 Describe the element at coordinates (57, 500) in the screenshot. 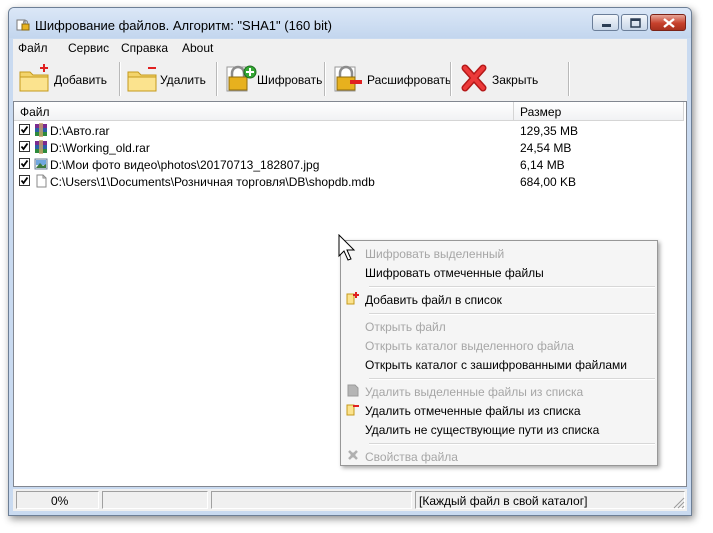

I see `status-progress: 0%` at that location.